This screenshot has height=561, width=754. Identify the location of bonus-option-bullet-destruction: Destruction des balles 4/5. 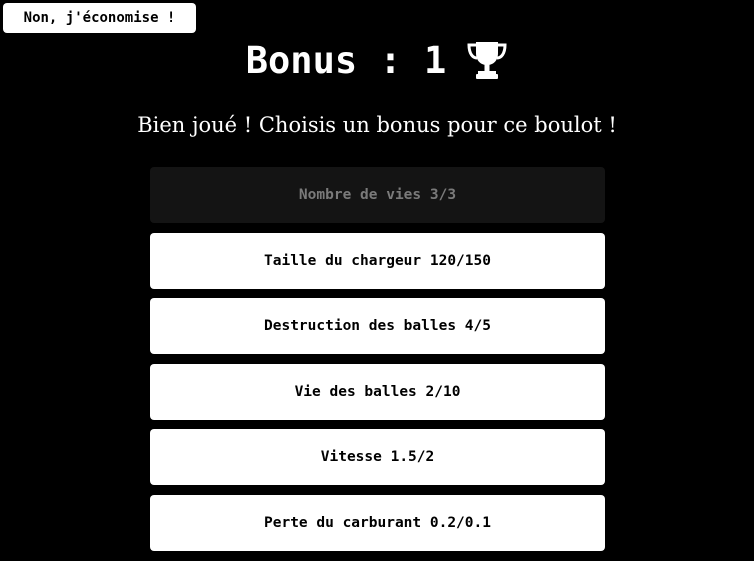
(377, 326).